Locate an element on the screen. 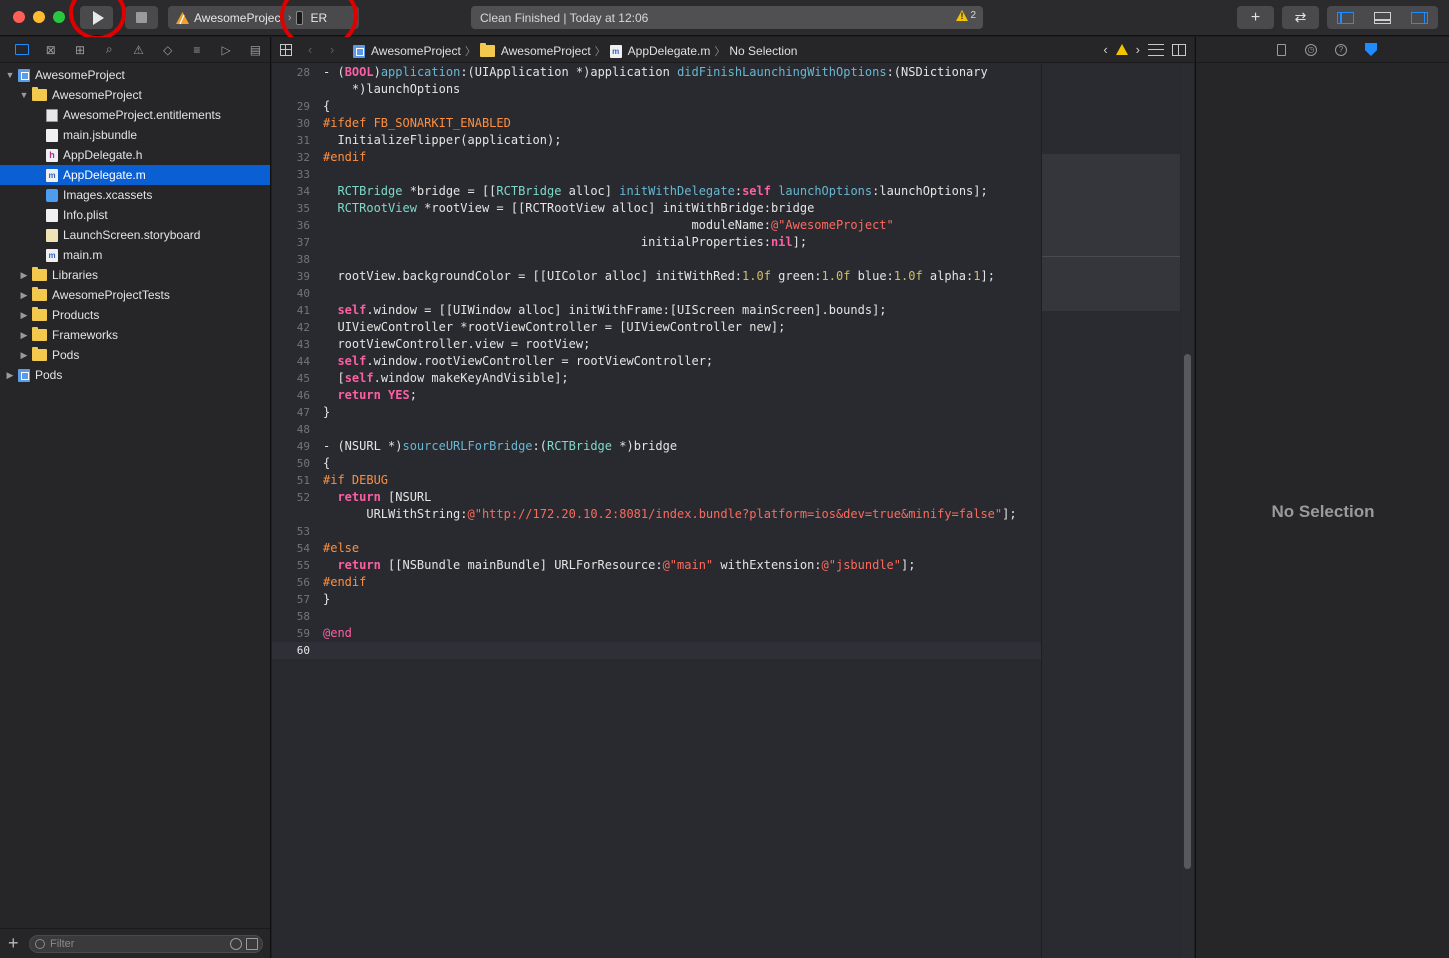  code-line: 52 return [NSURL is located at coordinates (656, 497).